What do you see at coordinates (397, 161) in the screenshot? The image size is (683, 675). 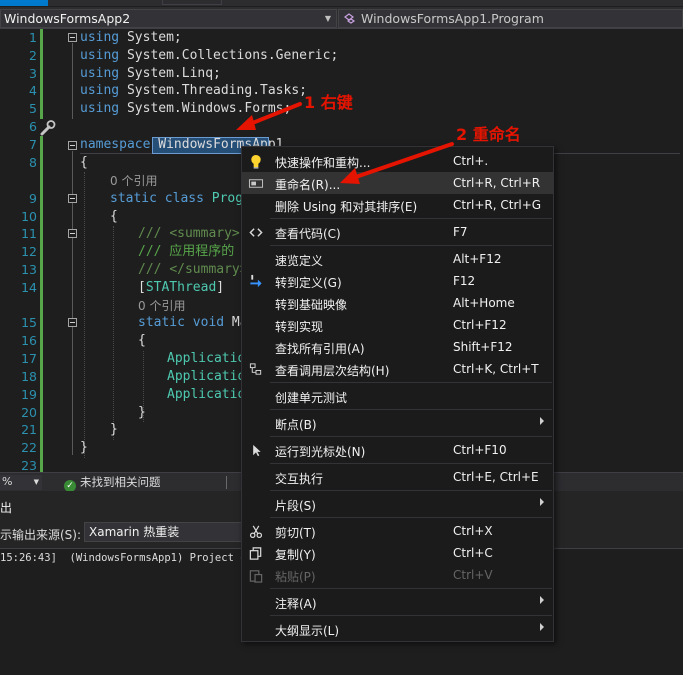 I see `menu-item-quick-actions: 快速操作和重构... Ctrl+.` at bounding box center [397, 161].